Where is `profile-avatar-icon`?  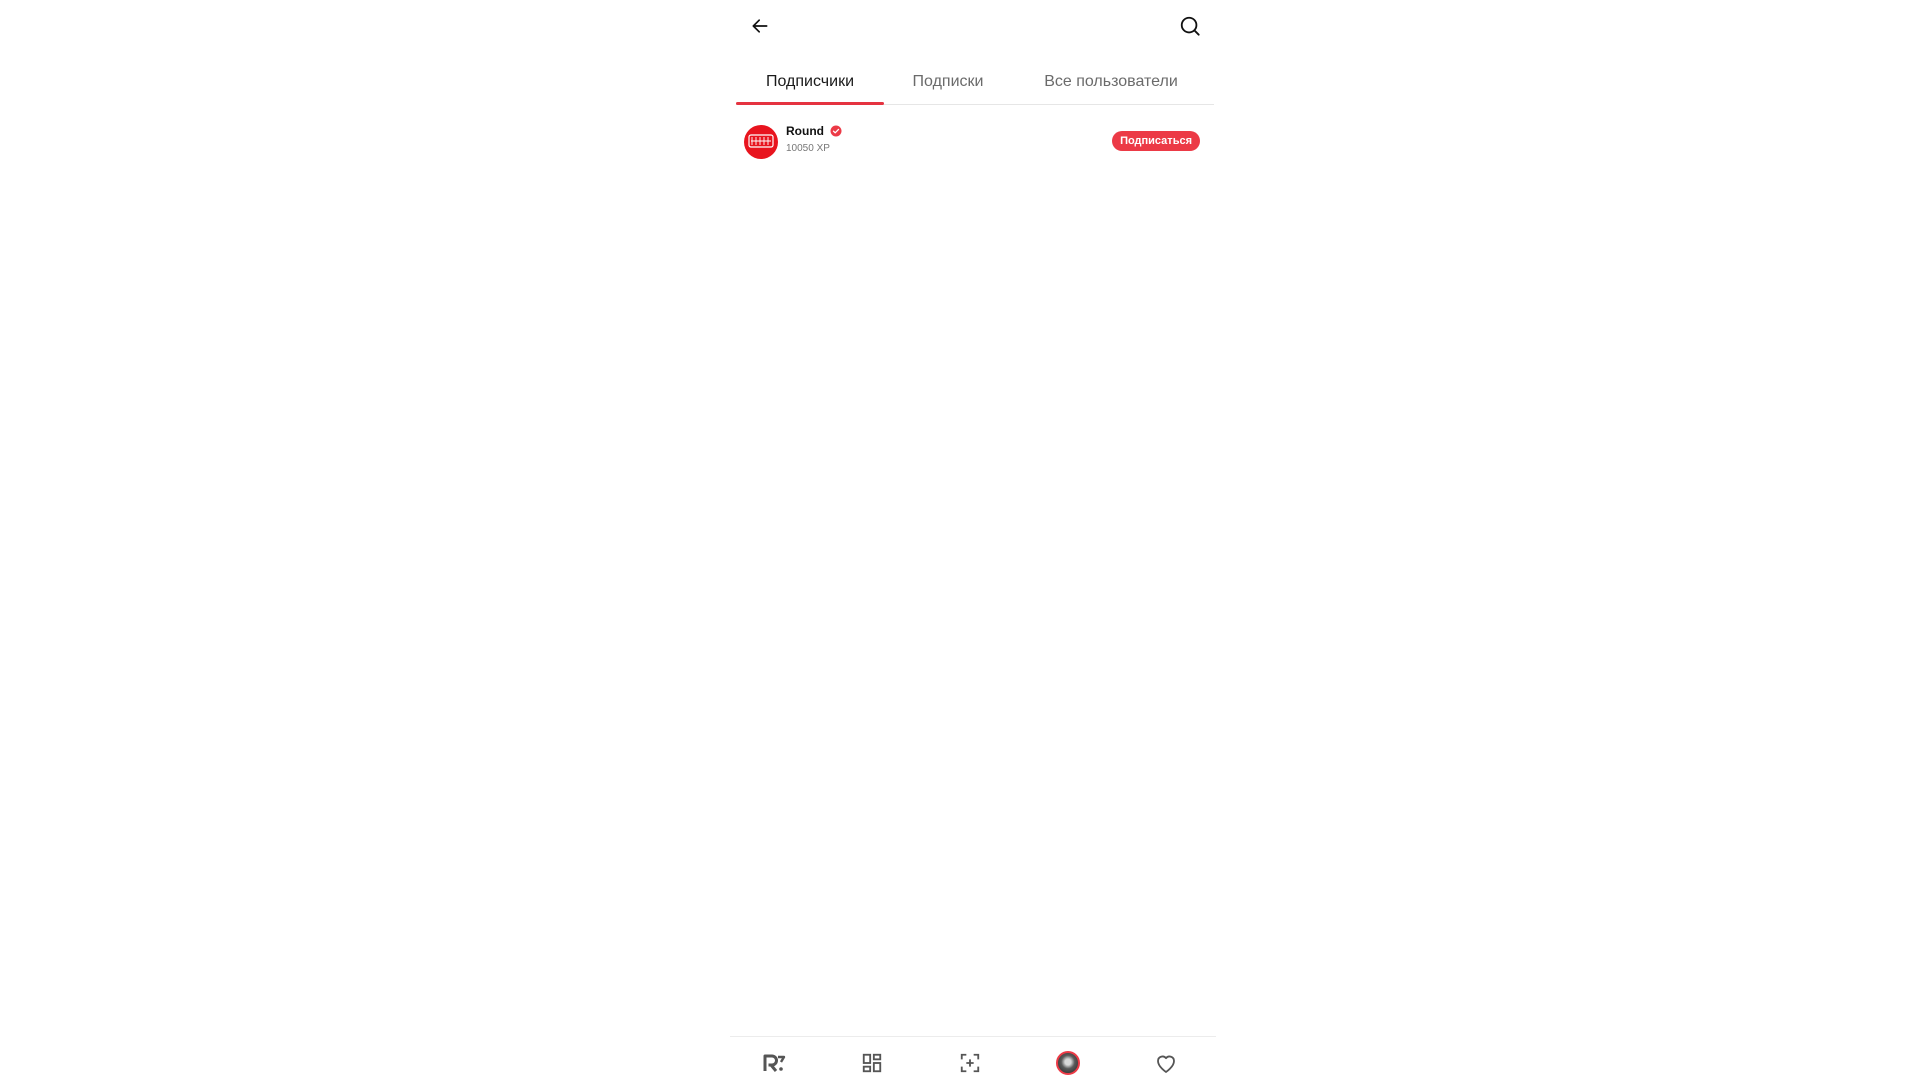
profile-avatar-icon is located at coordinates (1068, 1063).